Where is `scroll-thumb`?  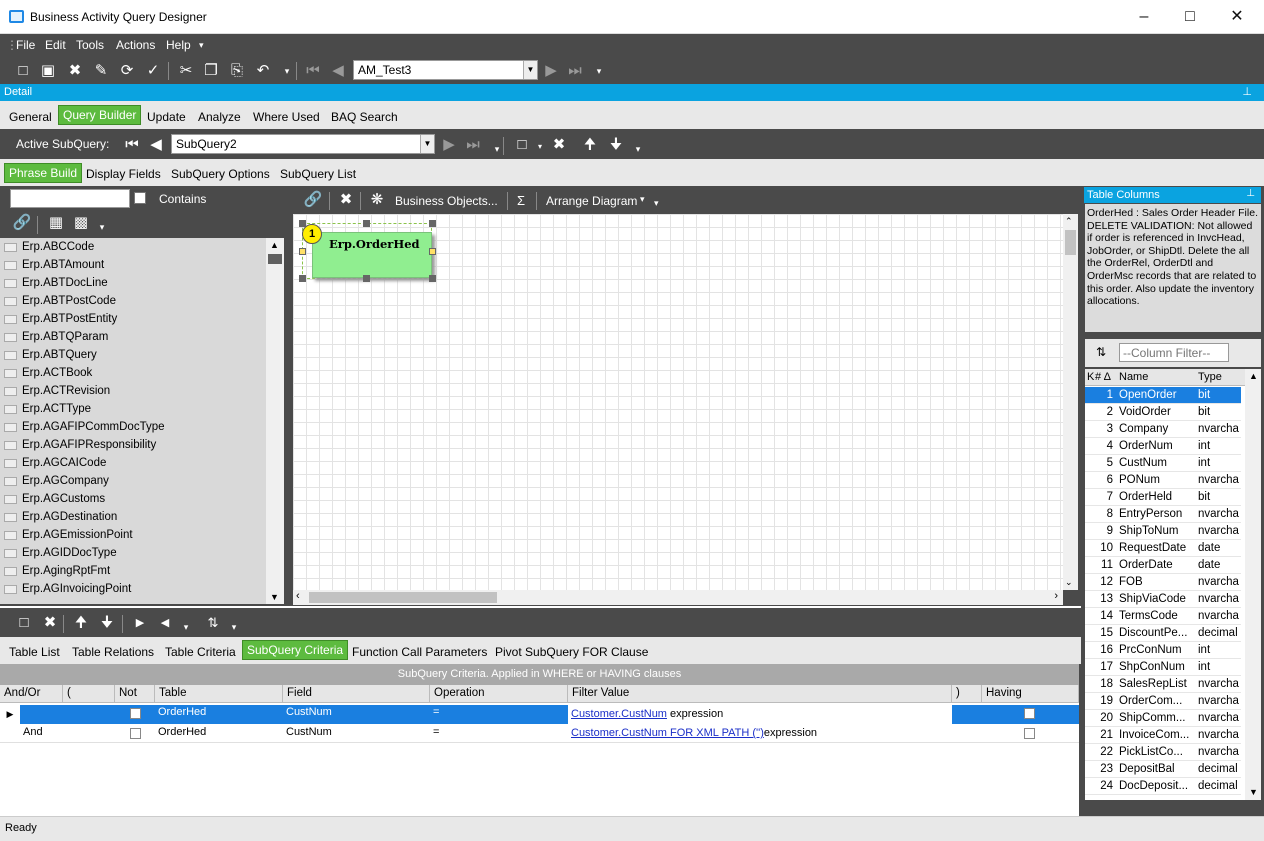
scroll-thumb is located at coordinates (275, 259).